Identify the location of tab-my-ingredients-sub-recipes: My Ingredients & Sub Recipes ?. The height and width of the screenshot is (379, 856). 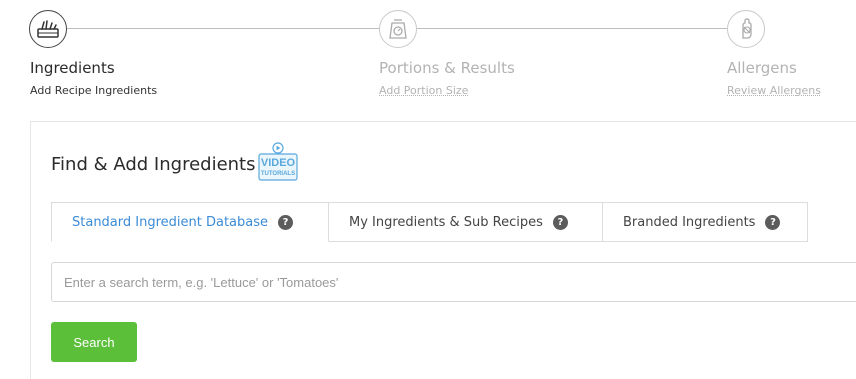
(466, 222).